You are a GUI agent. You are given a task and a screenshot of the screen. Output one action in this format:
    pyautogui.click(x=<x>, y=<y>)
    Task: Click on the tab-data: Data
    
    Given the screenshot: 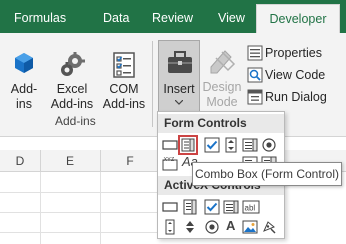 What is the action you would take?
    pyautogui.click(x=116, y=16)
    